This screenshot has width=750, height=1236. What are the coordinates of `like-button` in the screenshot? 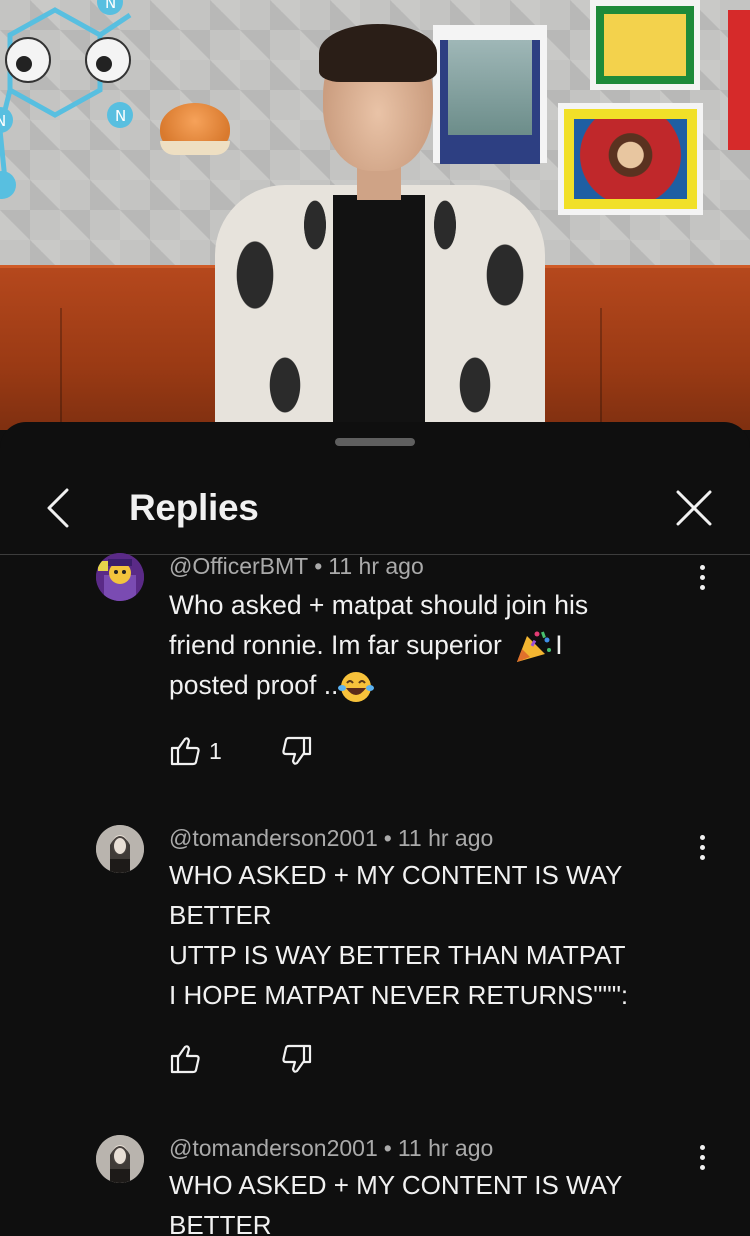 It's located at (189, 1059).